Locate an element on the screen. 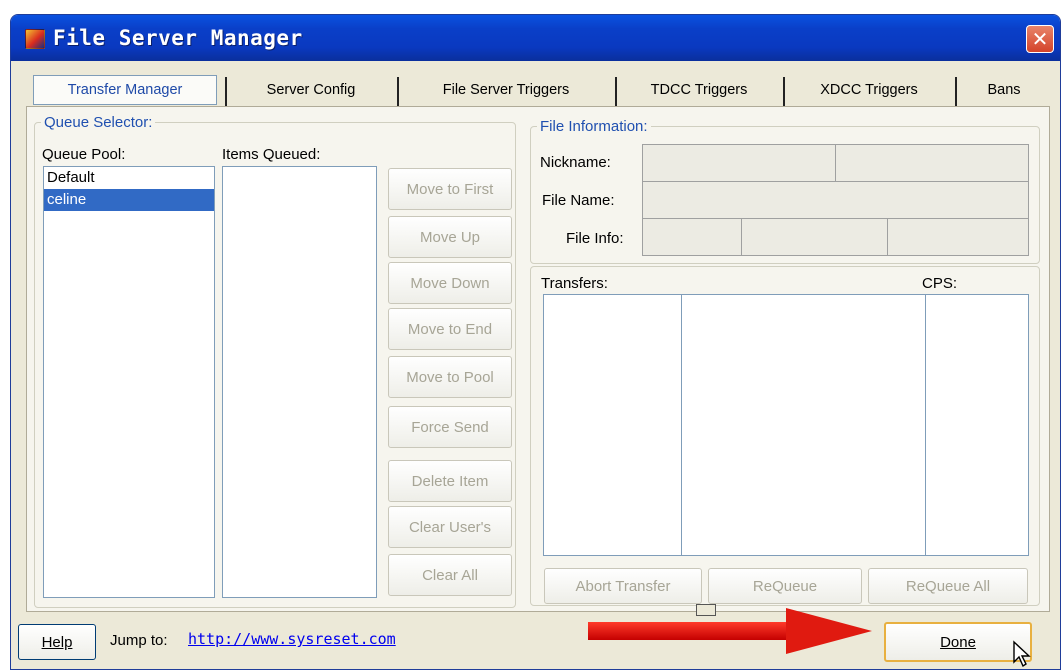 Image resolution: width=1061 pixels, height=670 pixels. mouse-cursor-icon is located at coordinates (1022, 654).